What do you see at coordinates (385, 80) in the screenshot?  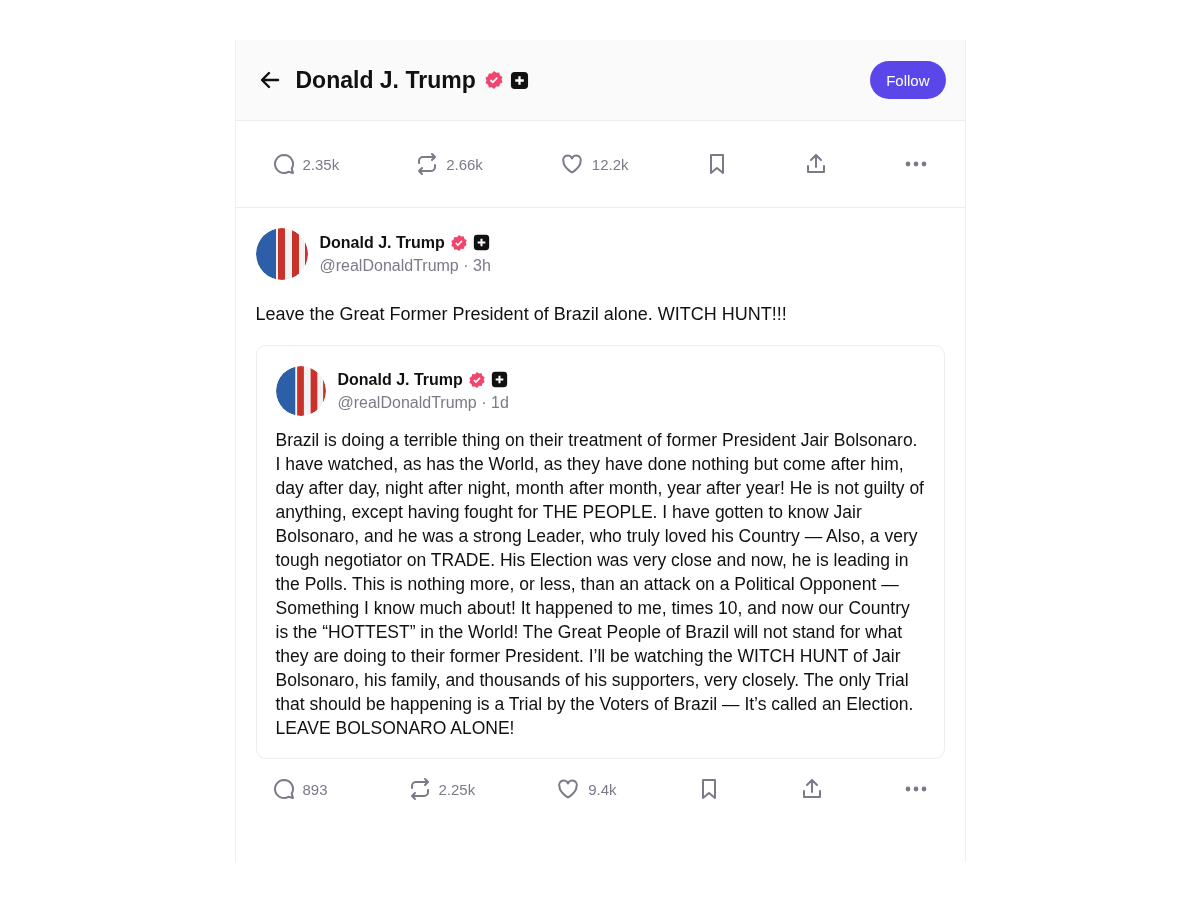 I see `profile-name: Donald J. Trump` at bounding box center [385, 80].